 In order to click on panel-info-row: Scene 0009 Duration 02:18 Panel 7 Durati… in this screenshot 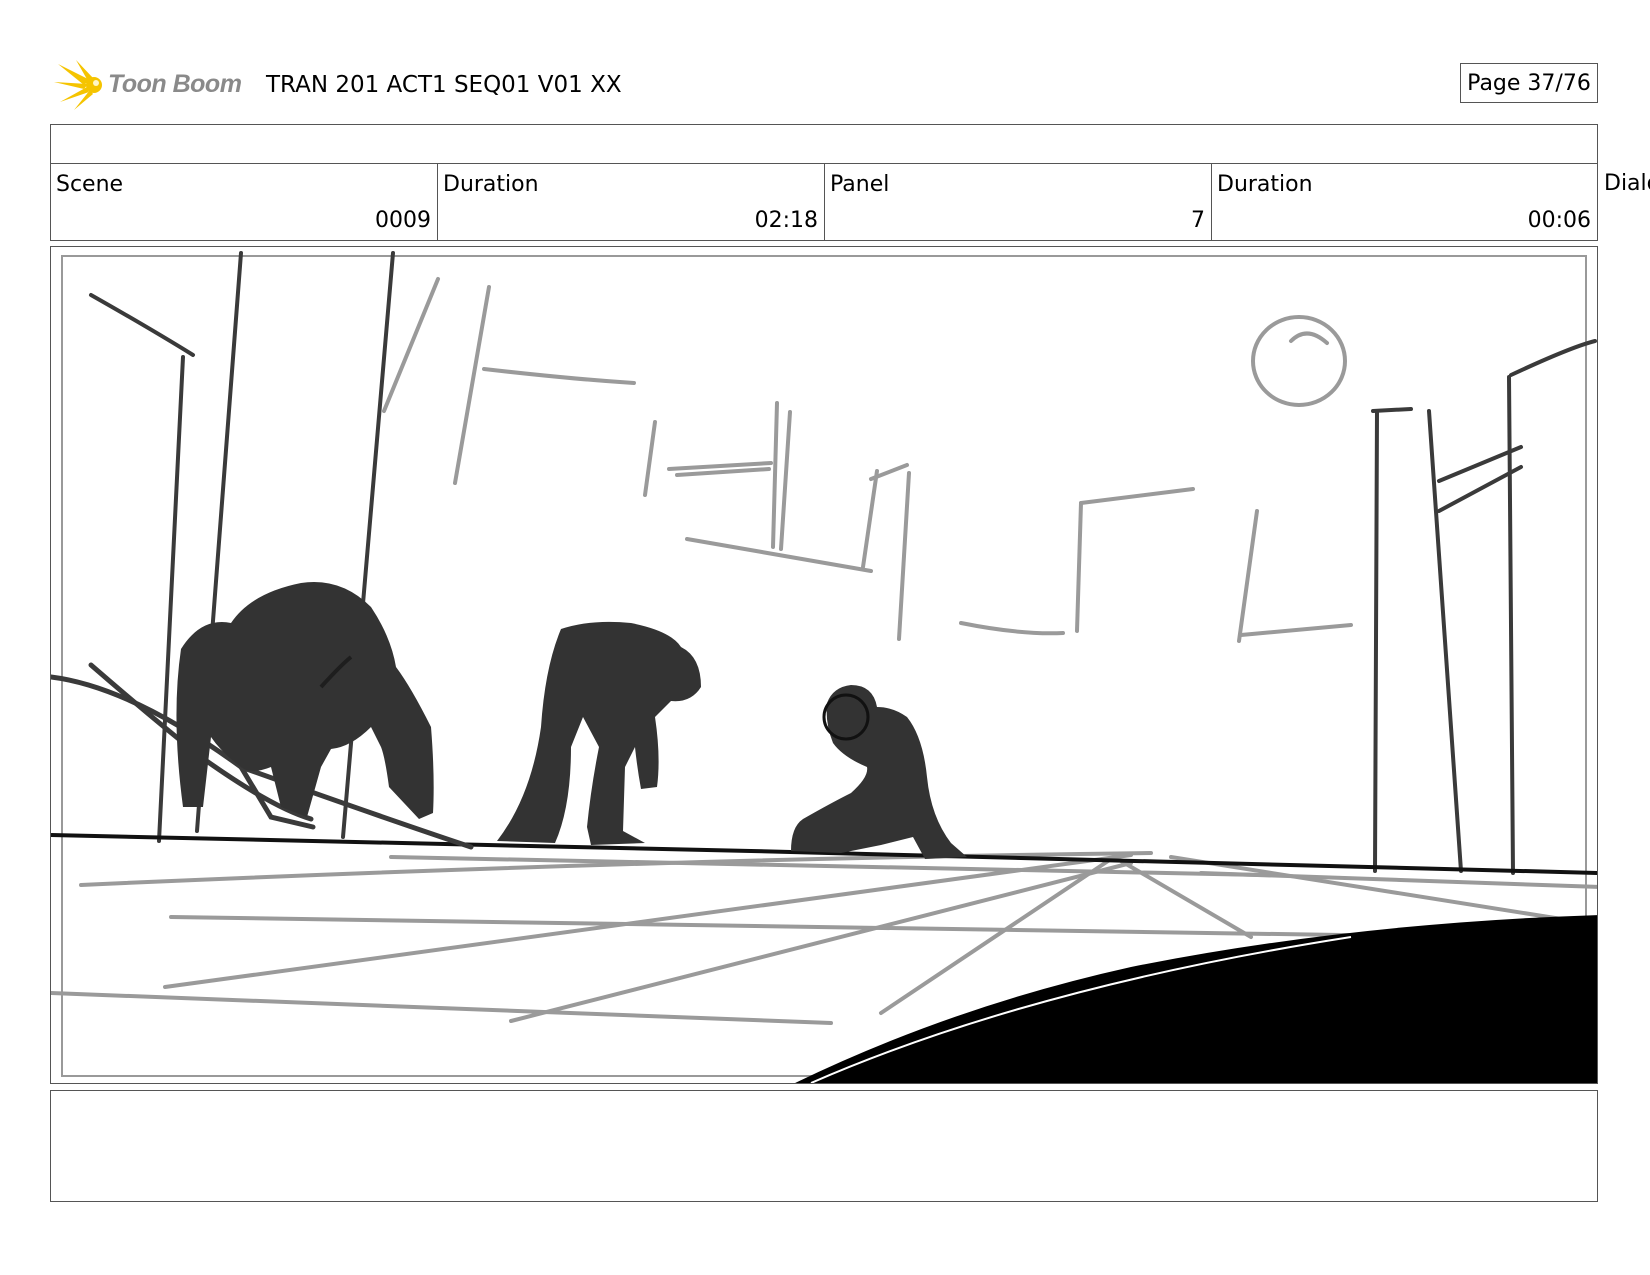, I will do `click(824, 202)`.